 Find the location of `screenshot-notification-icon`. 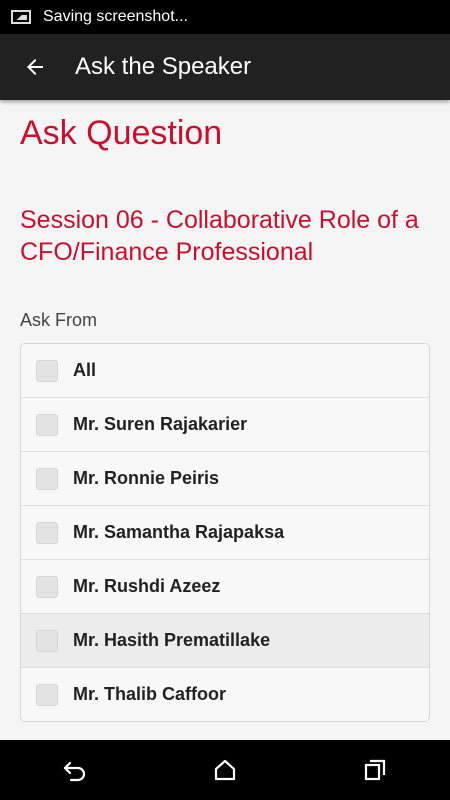

screenshot-notification-icon is located at coordinates (21, 17).